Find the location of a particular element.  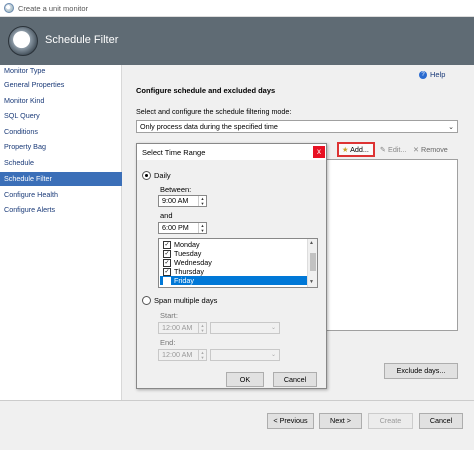

and-label: and is located at coordinates (166, 215).